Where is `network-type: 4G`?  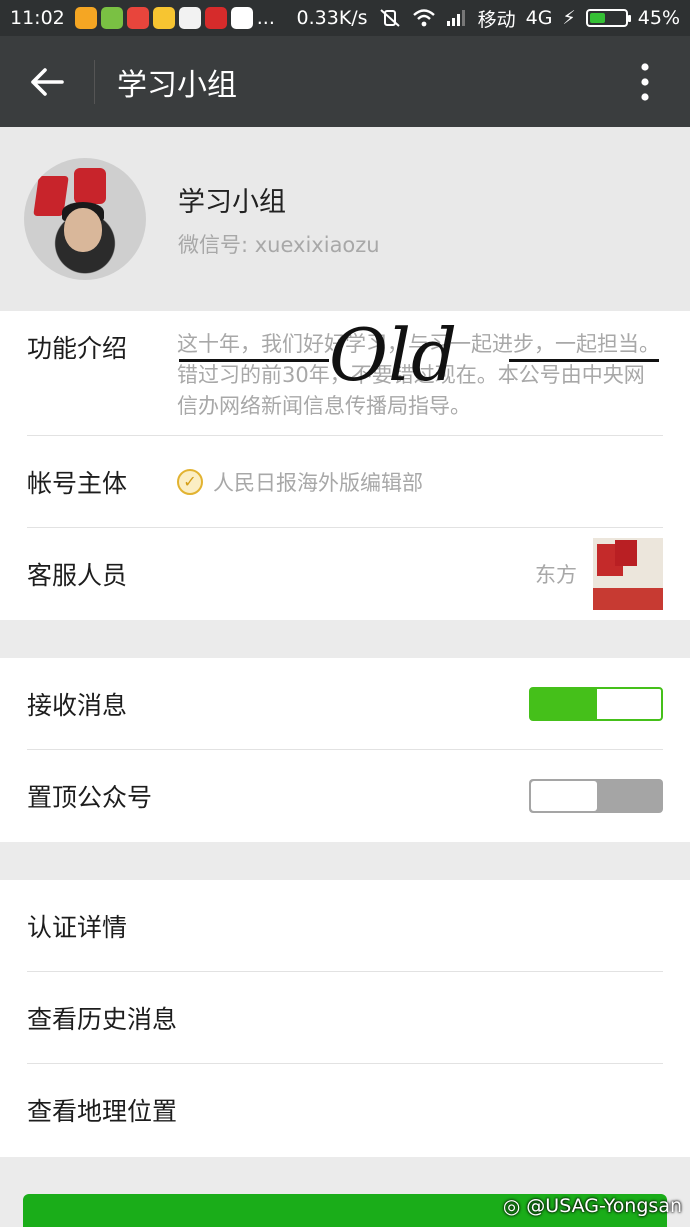
network-type: 4G is located at coordinates (539, 18).